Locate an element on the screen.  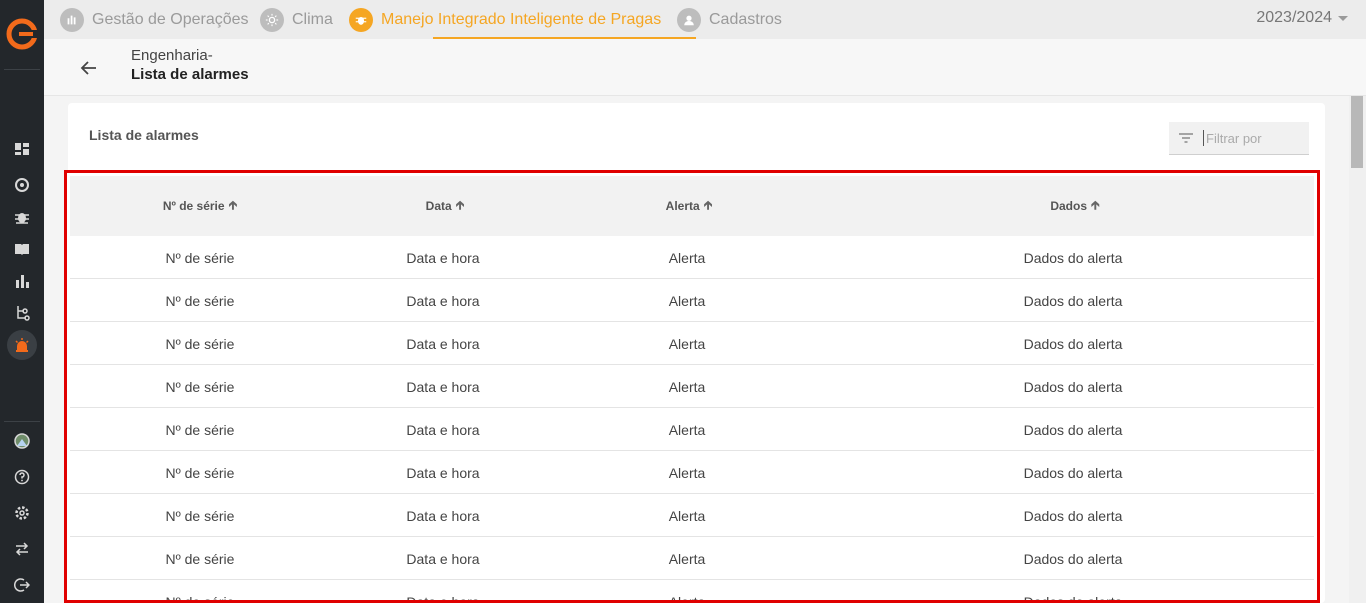
avatar is located at coordinates (22, 441).